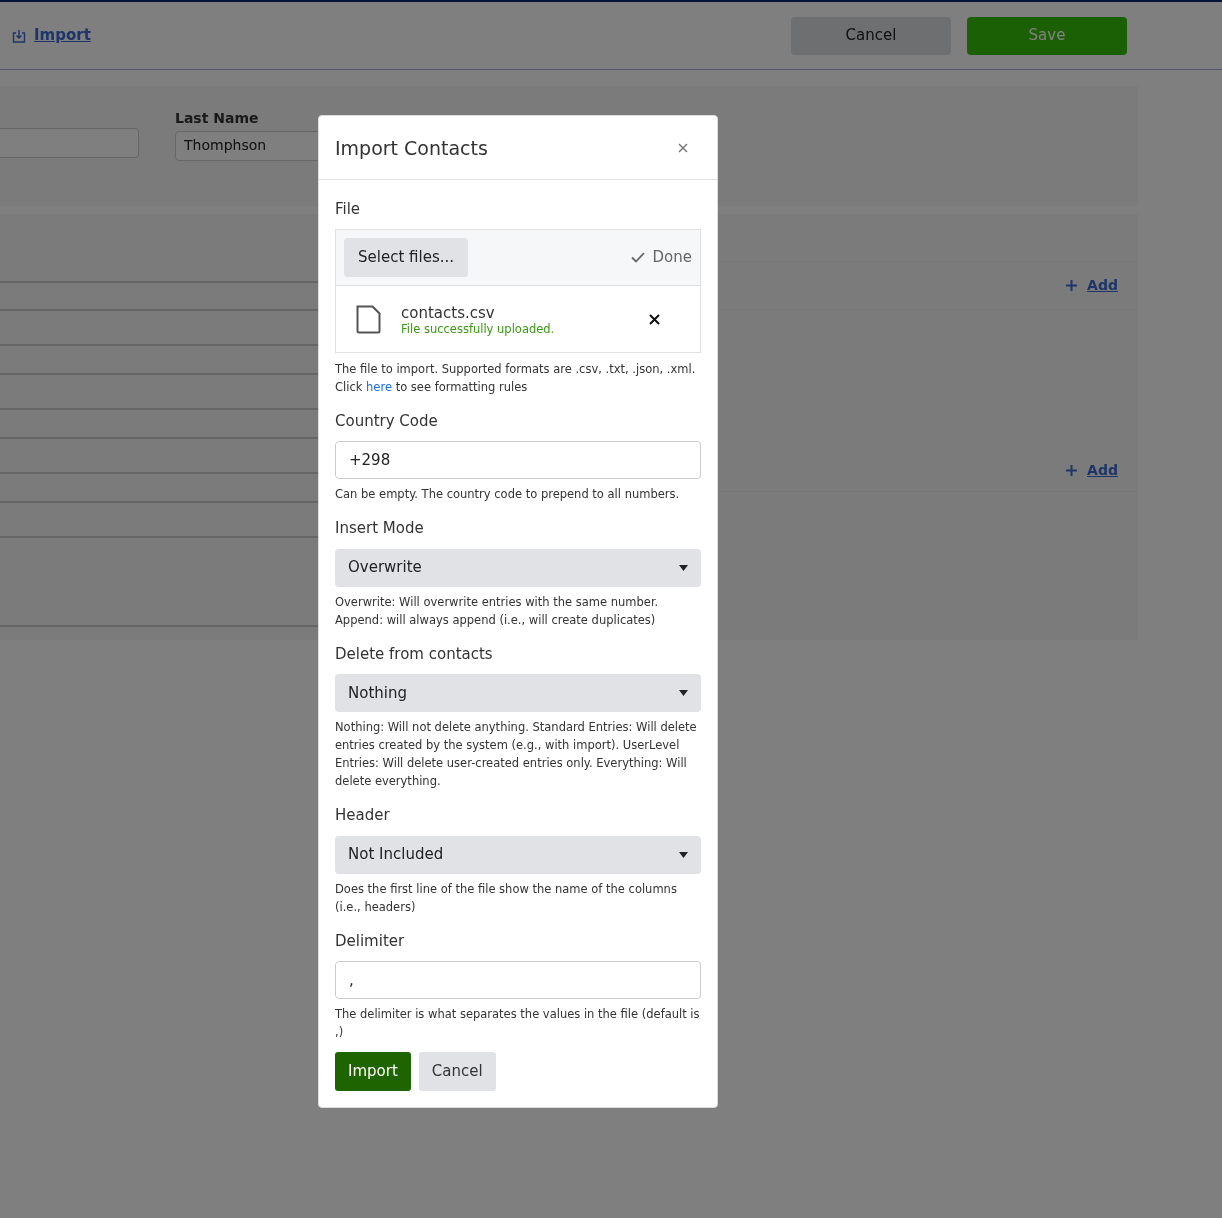 The height and width of the screenshot is (1218, 1222). Describe the element at coordinates (414, 654) in the screenshot. I see `field-label: Delete from contacts` at that location.